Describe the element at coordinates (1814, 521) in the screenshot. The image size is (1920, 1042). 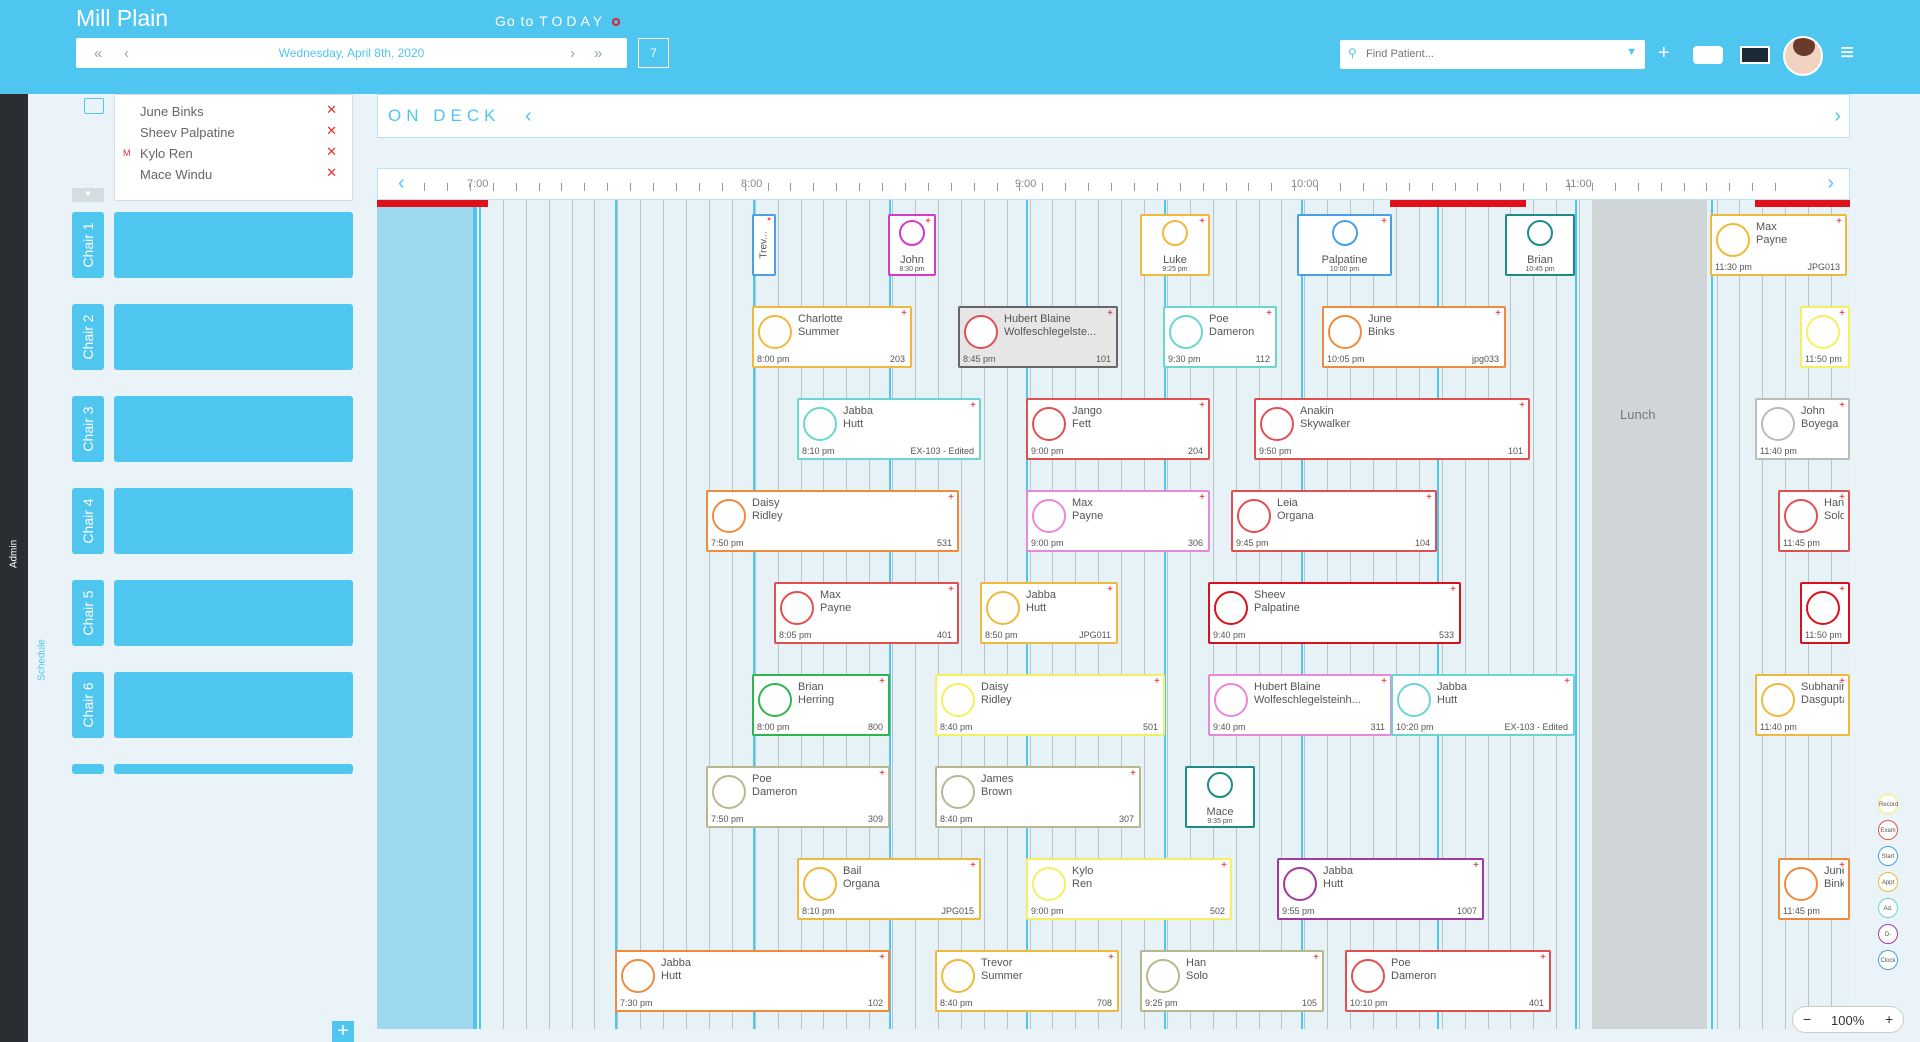
I see `appointment-card: Han Solo 11:45 pm +` at that location.